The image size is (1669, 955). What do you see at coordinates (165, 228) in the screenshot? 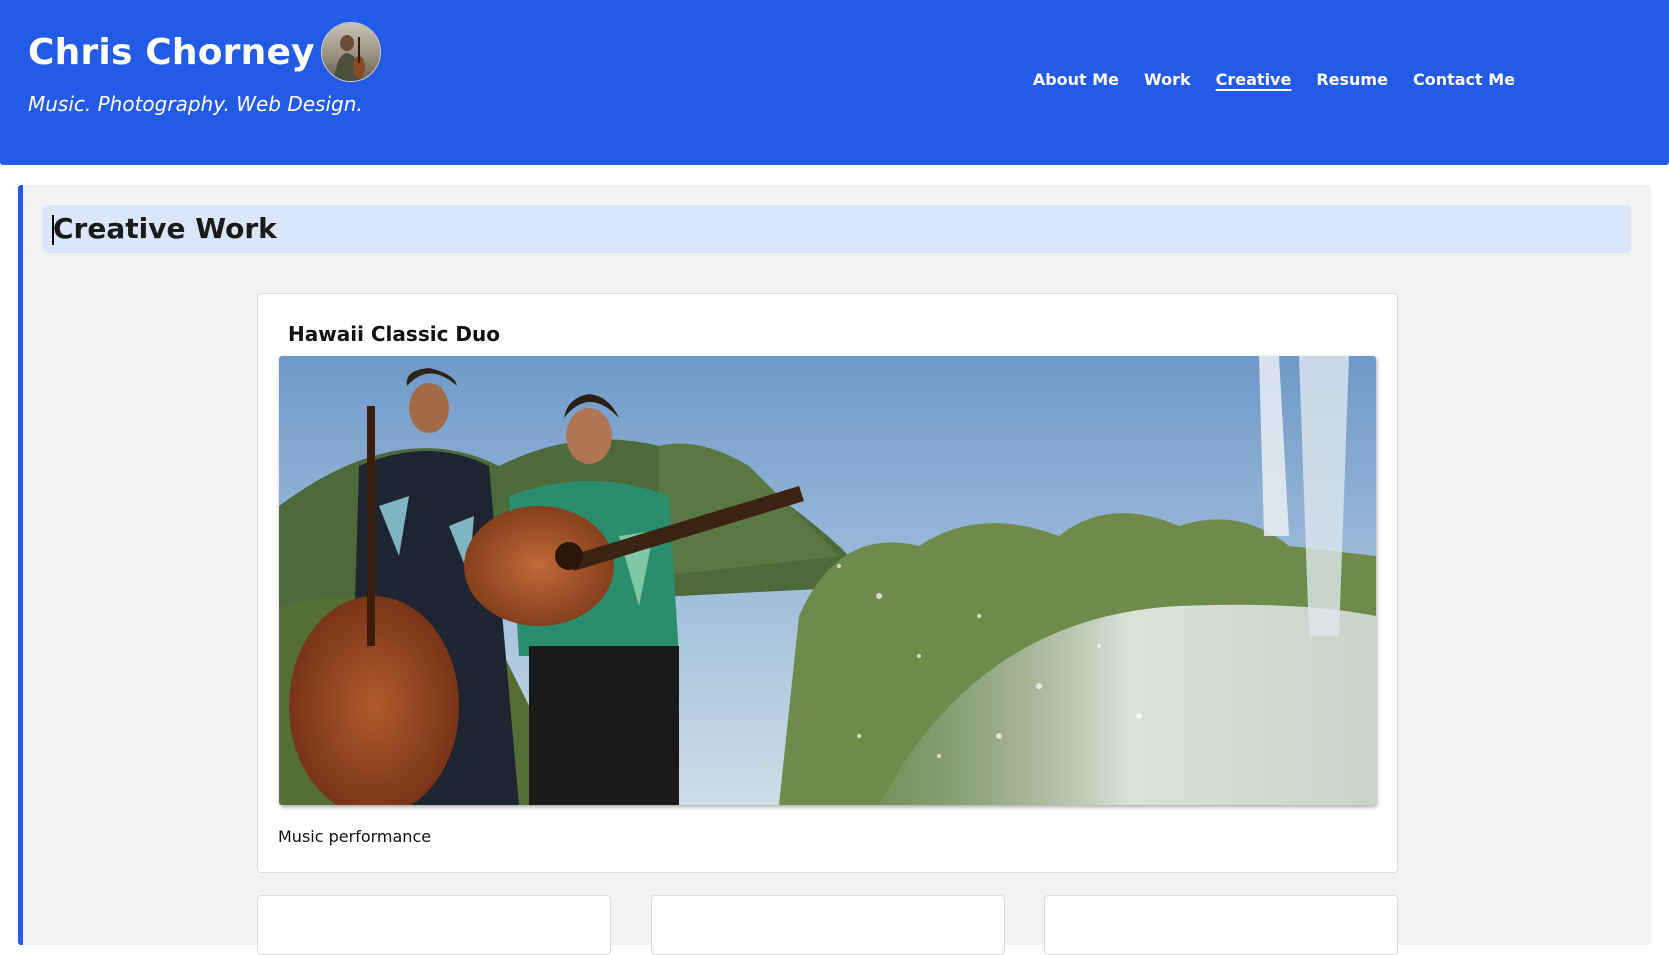
I see `page-title: Creative Work` at bounding box center [165, 228].